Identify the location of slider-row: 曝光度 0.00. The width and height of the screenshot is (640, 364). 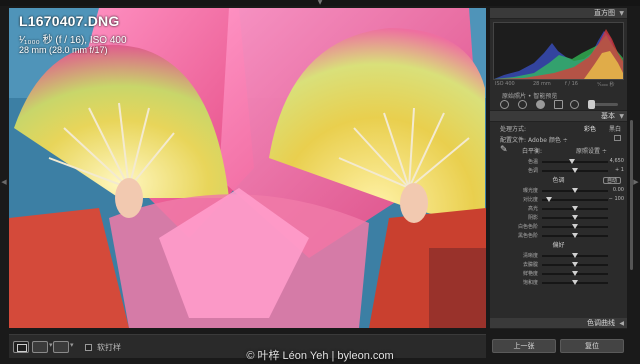
(558, 190).